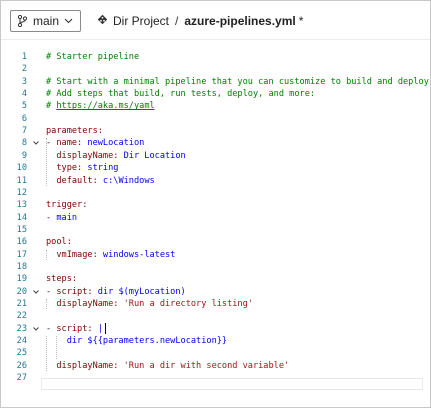 This screenshot has height=408, width=431. Describe the element at coordinates (24, 106) in the screenshot. I see `line-number: 5` at that location.